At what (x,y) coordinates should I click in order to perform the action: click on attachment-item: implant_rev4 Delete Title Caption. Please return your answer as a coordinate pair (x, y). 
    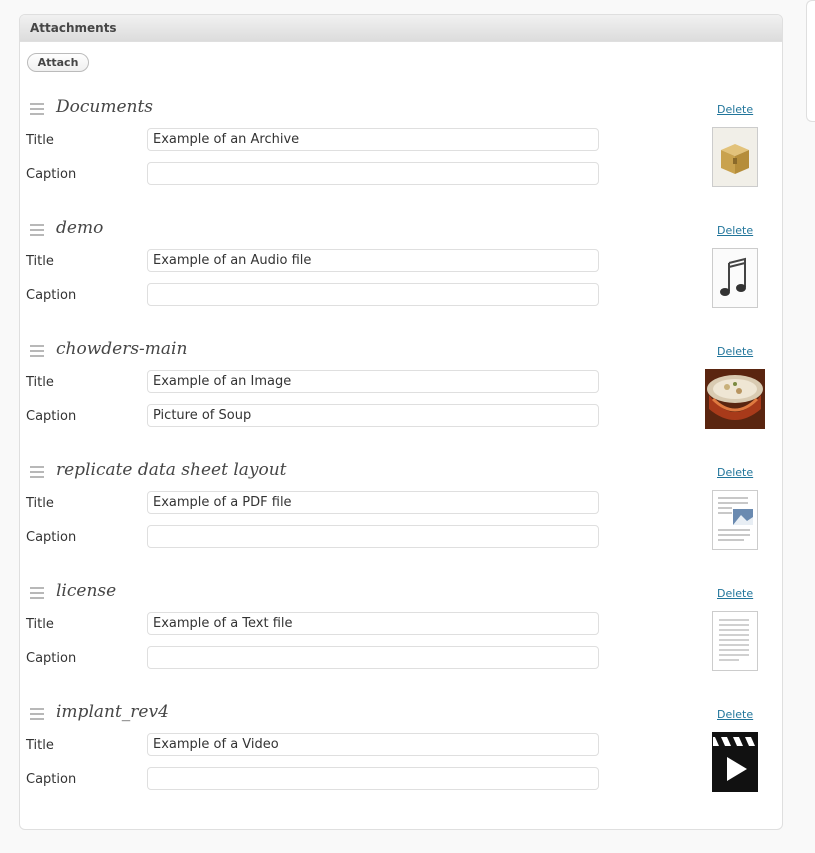
    Looking at the image, I should click on (401, 753).